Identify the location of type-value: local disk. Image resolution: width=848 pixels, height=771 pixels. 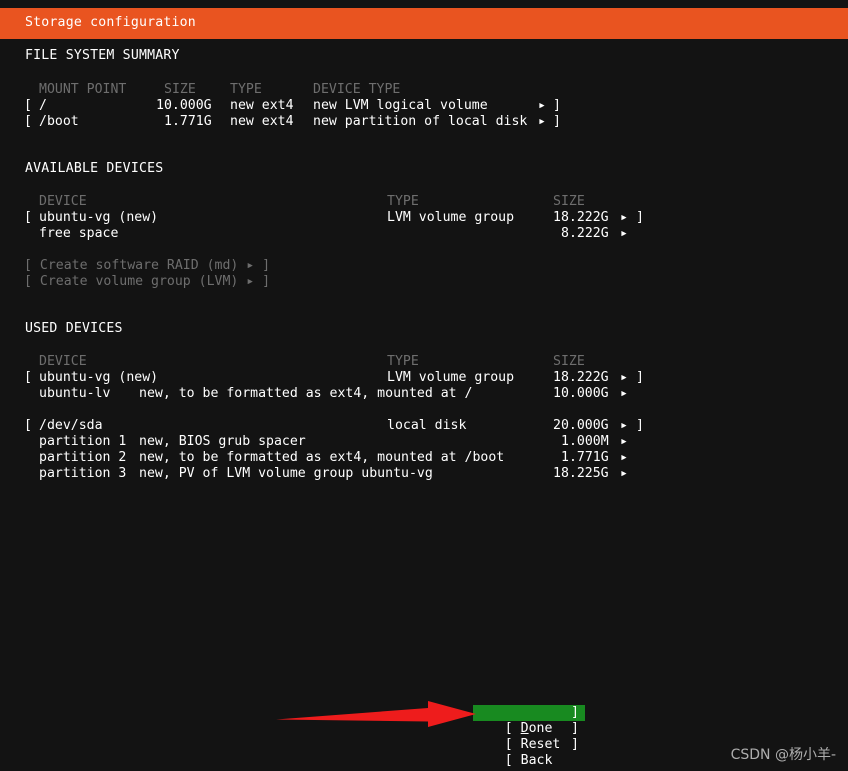
(427, 425).